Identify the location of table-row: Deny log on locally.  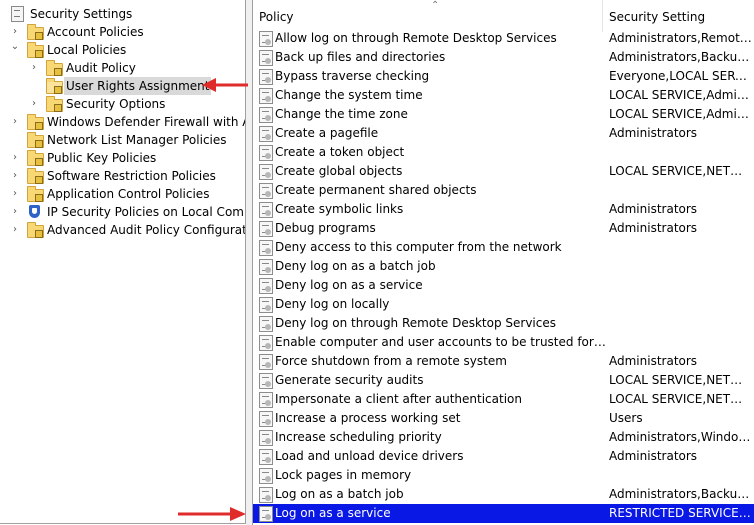
(503, 304).